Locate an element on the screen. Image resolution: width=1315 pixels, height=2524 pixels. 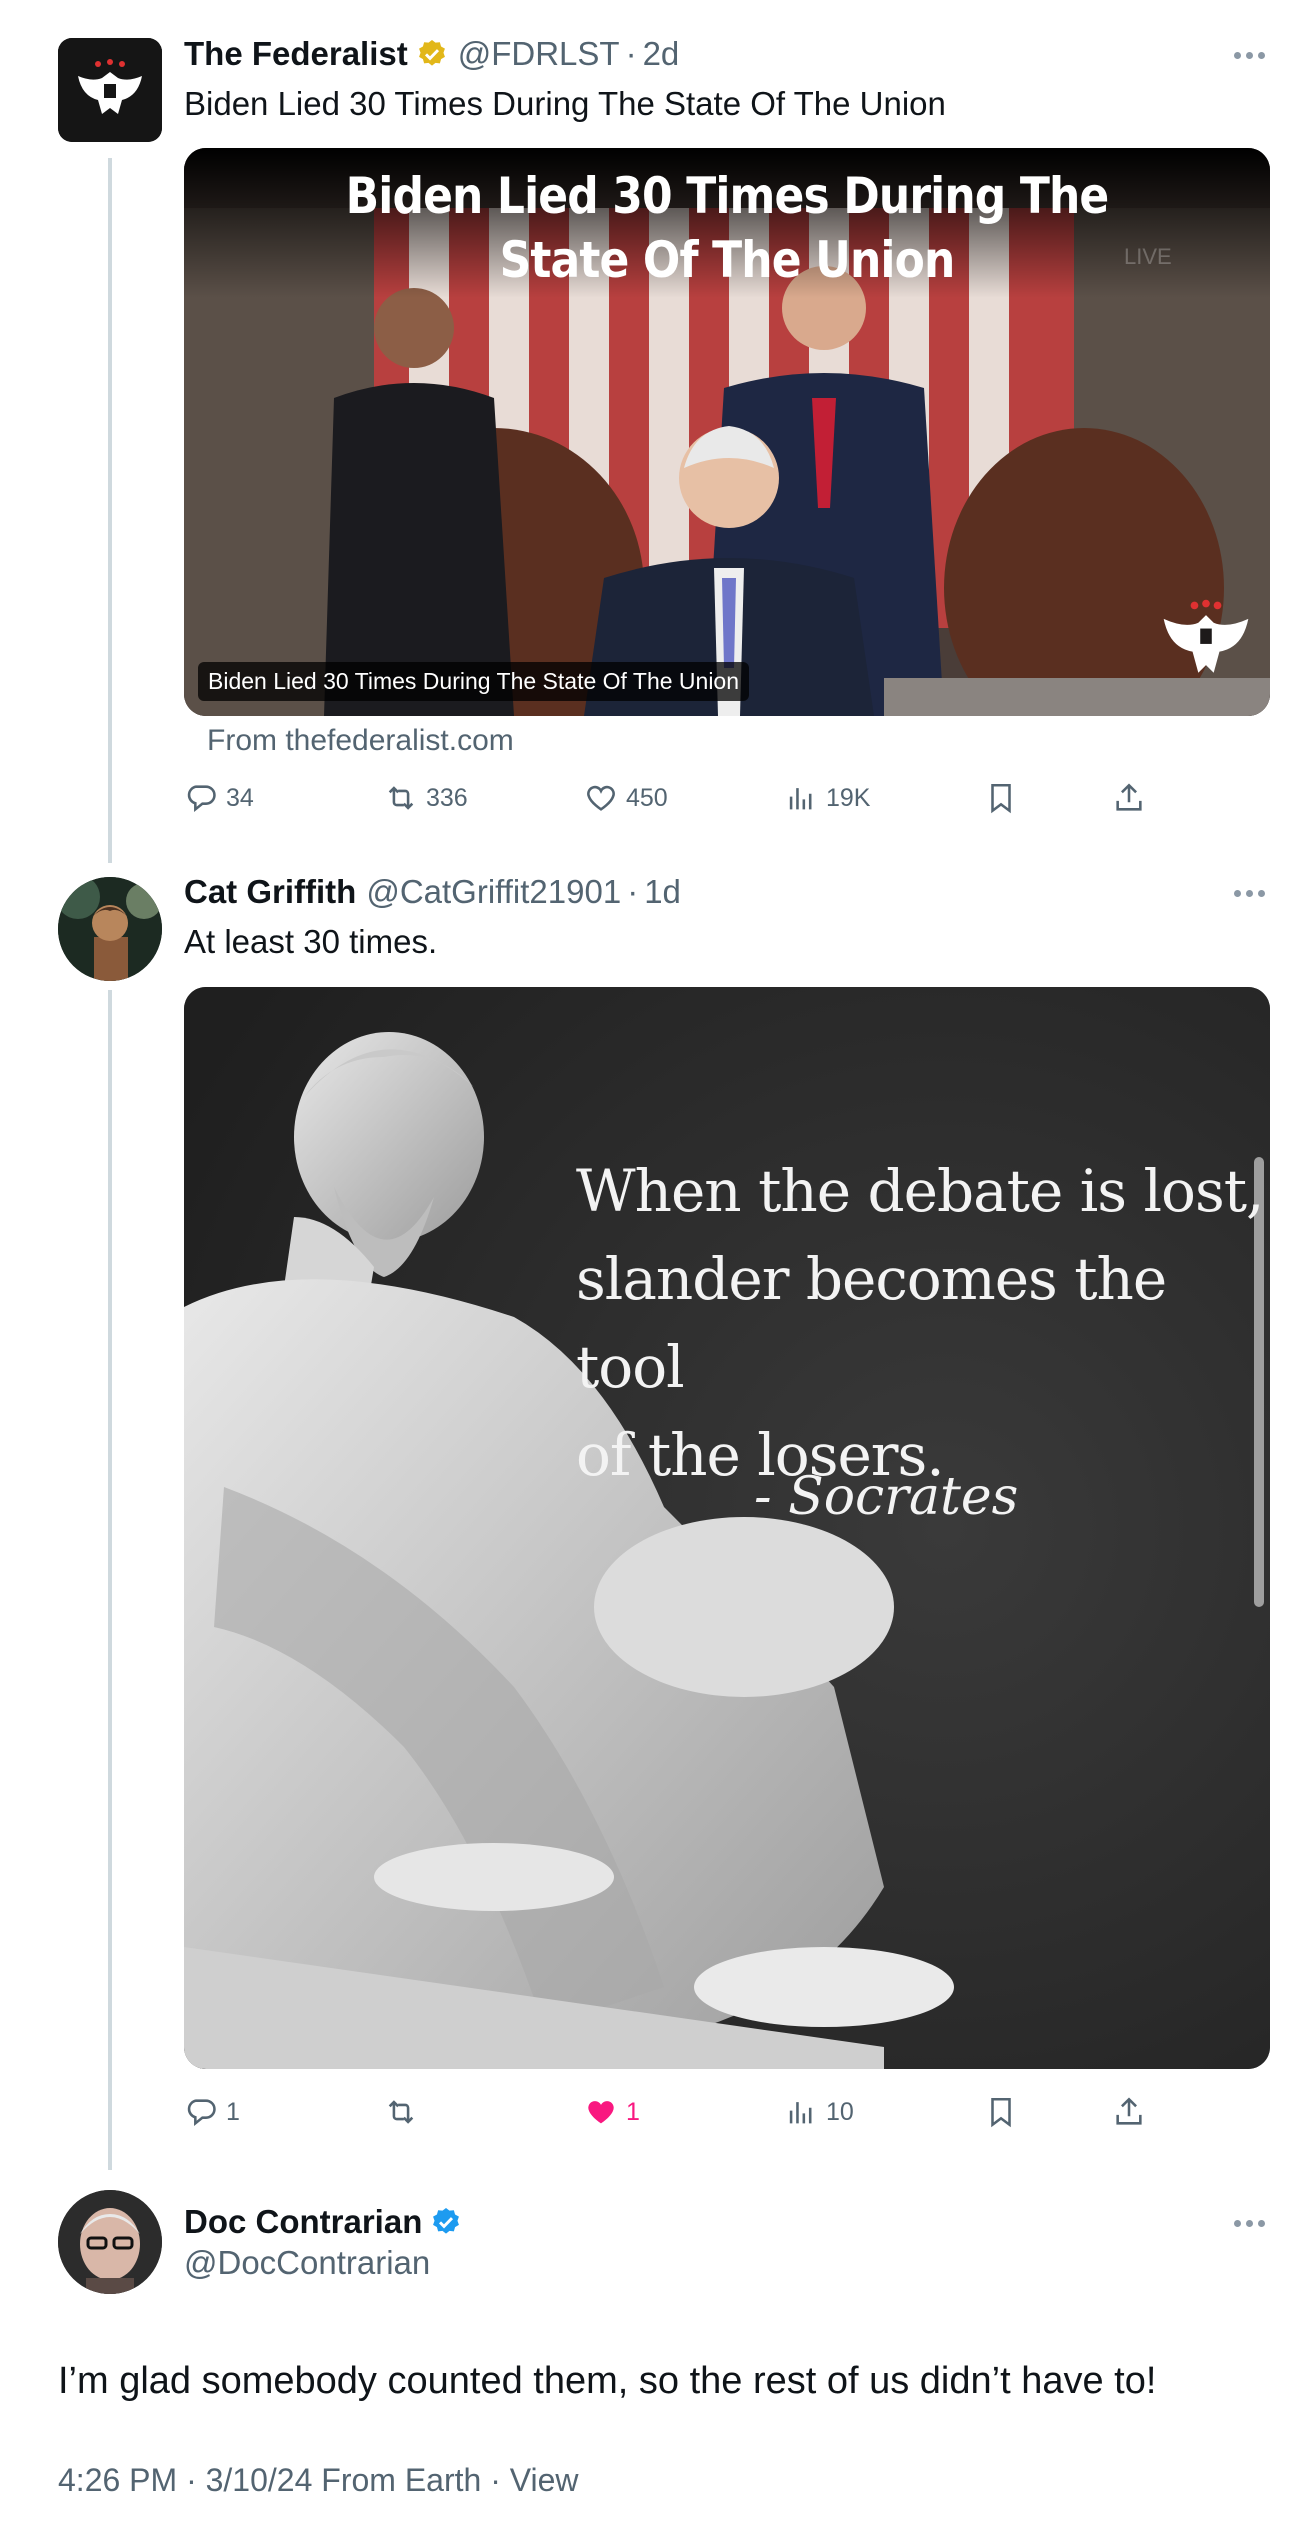
reply-button: 34 is located at coordinates (219, 798).